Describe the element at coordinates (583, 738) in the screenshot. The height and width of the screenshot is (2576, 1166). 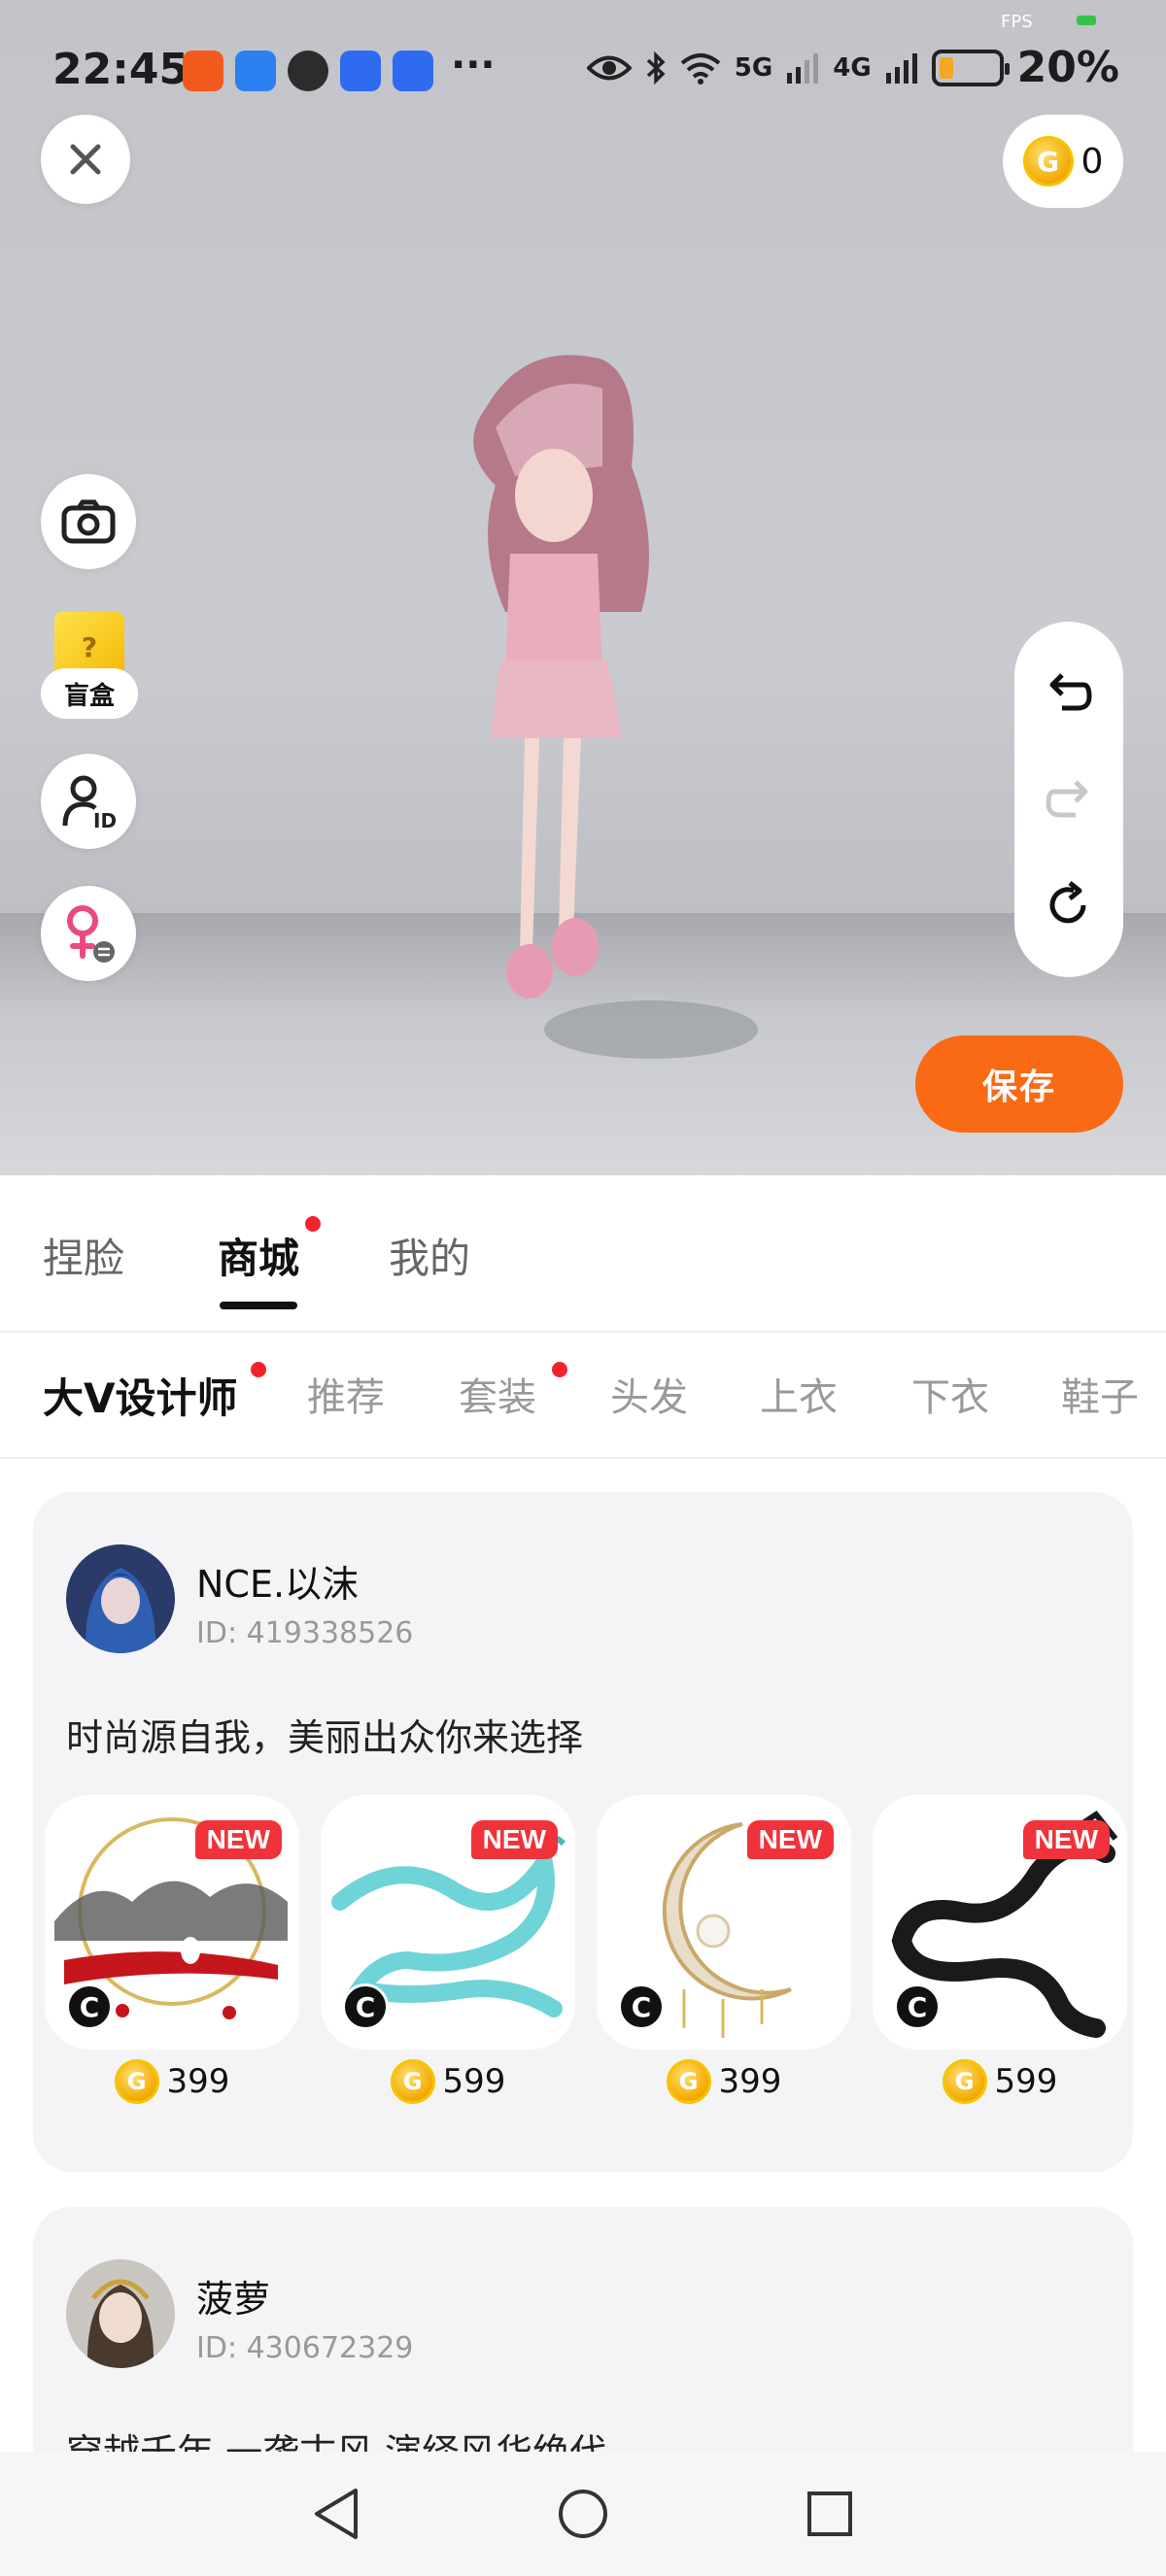
I see `avatar-model` at that location.